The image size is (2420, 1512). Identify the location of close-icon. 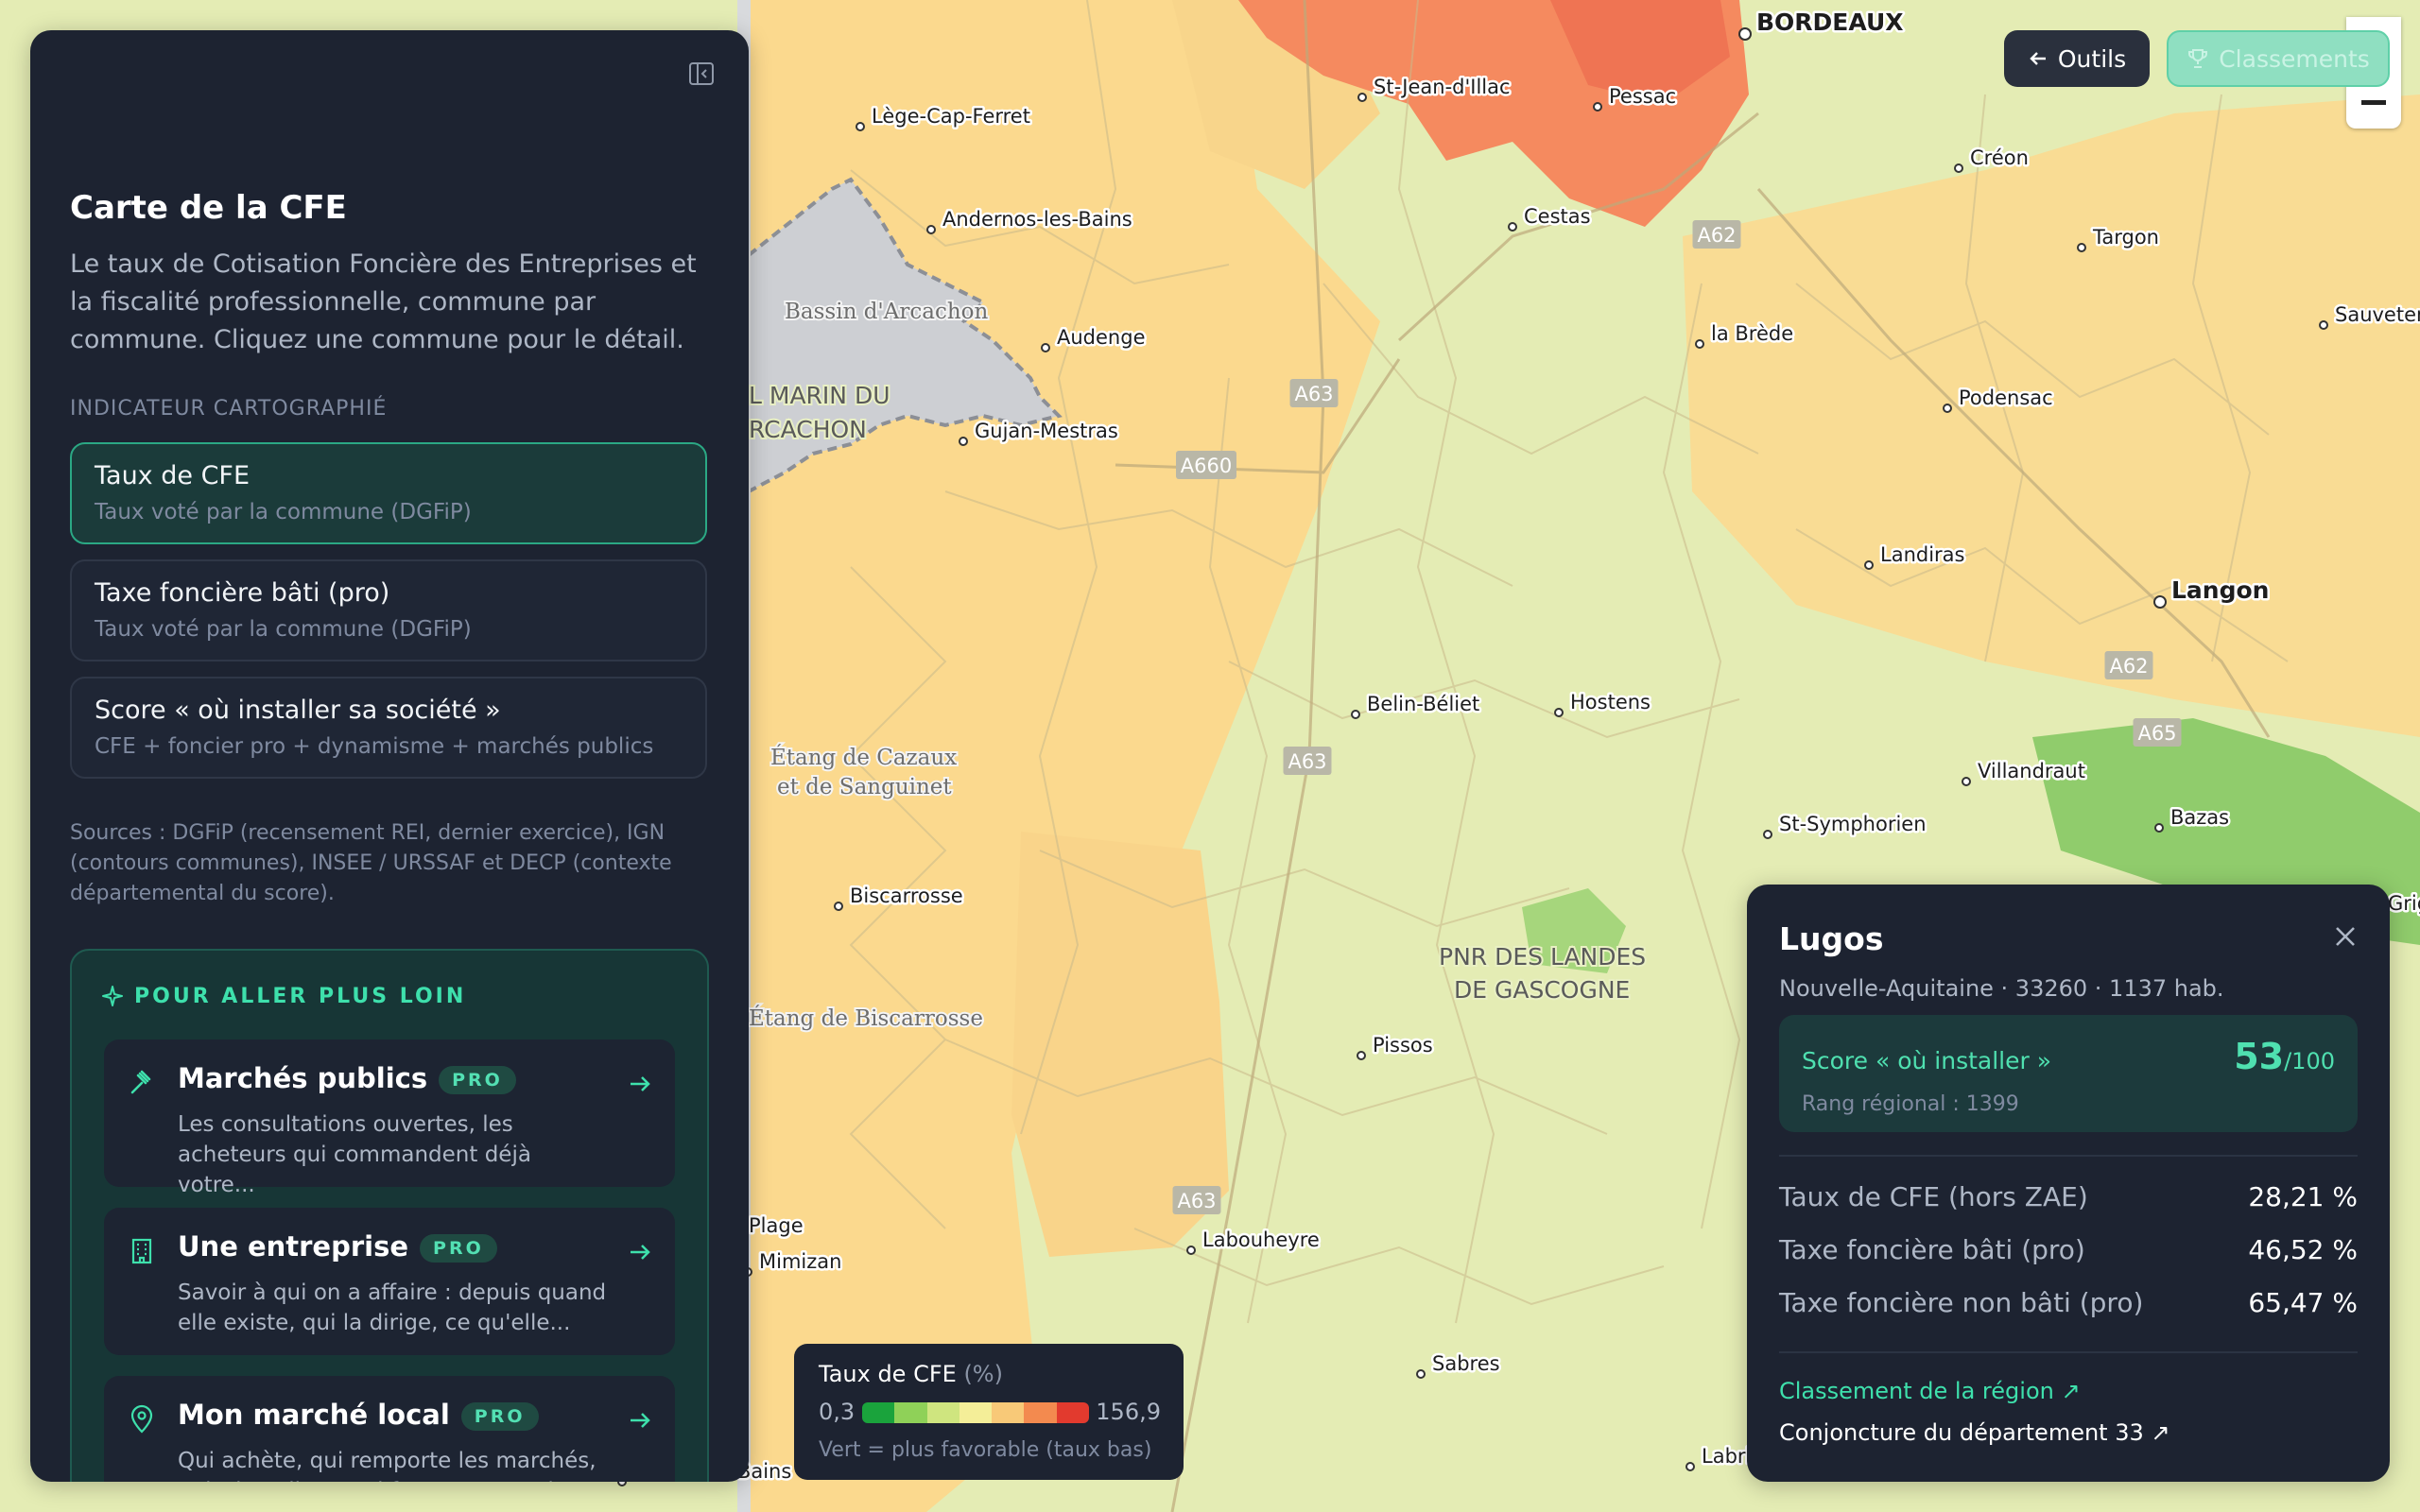
(2345, 936).